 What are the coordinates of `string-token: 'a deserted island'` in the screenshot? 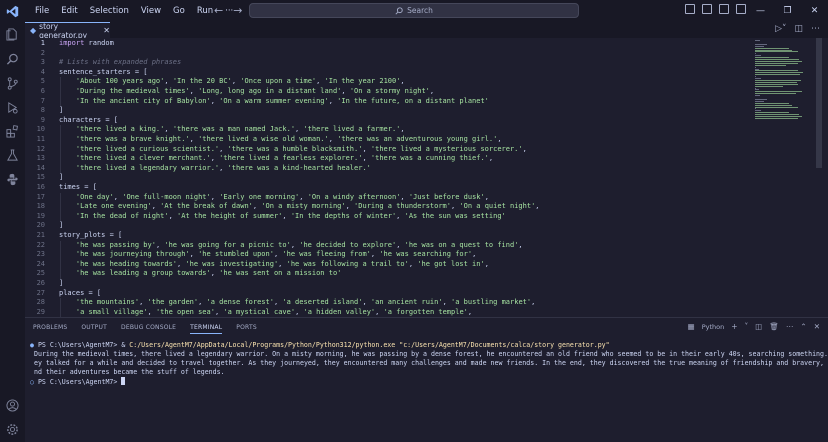 It's located at (322, 302).